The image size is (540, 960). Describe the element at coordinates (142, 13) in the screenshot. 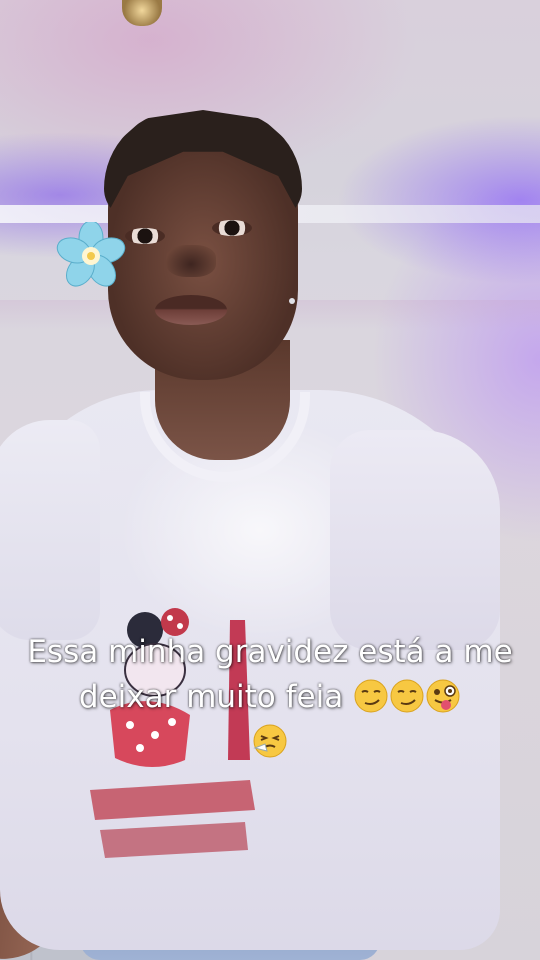

I see `ceiling-lamp` at that location.